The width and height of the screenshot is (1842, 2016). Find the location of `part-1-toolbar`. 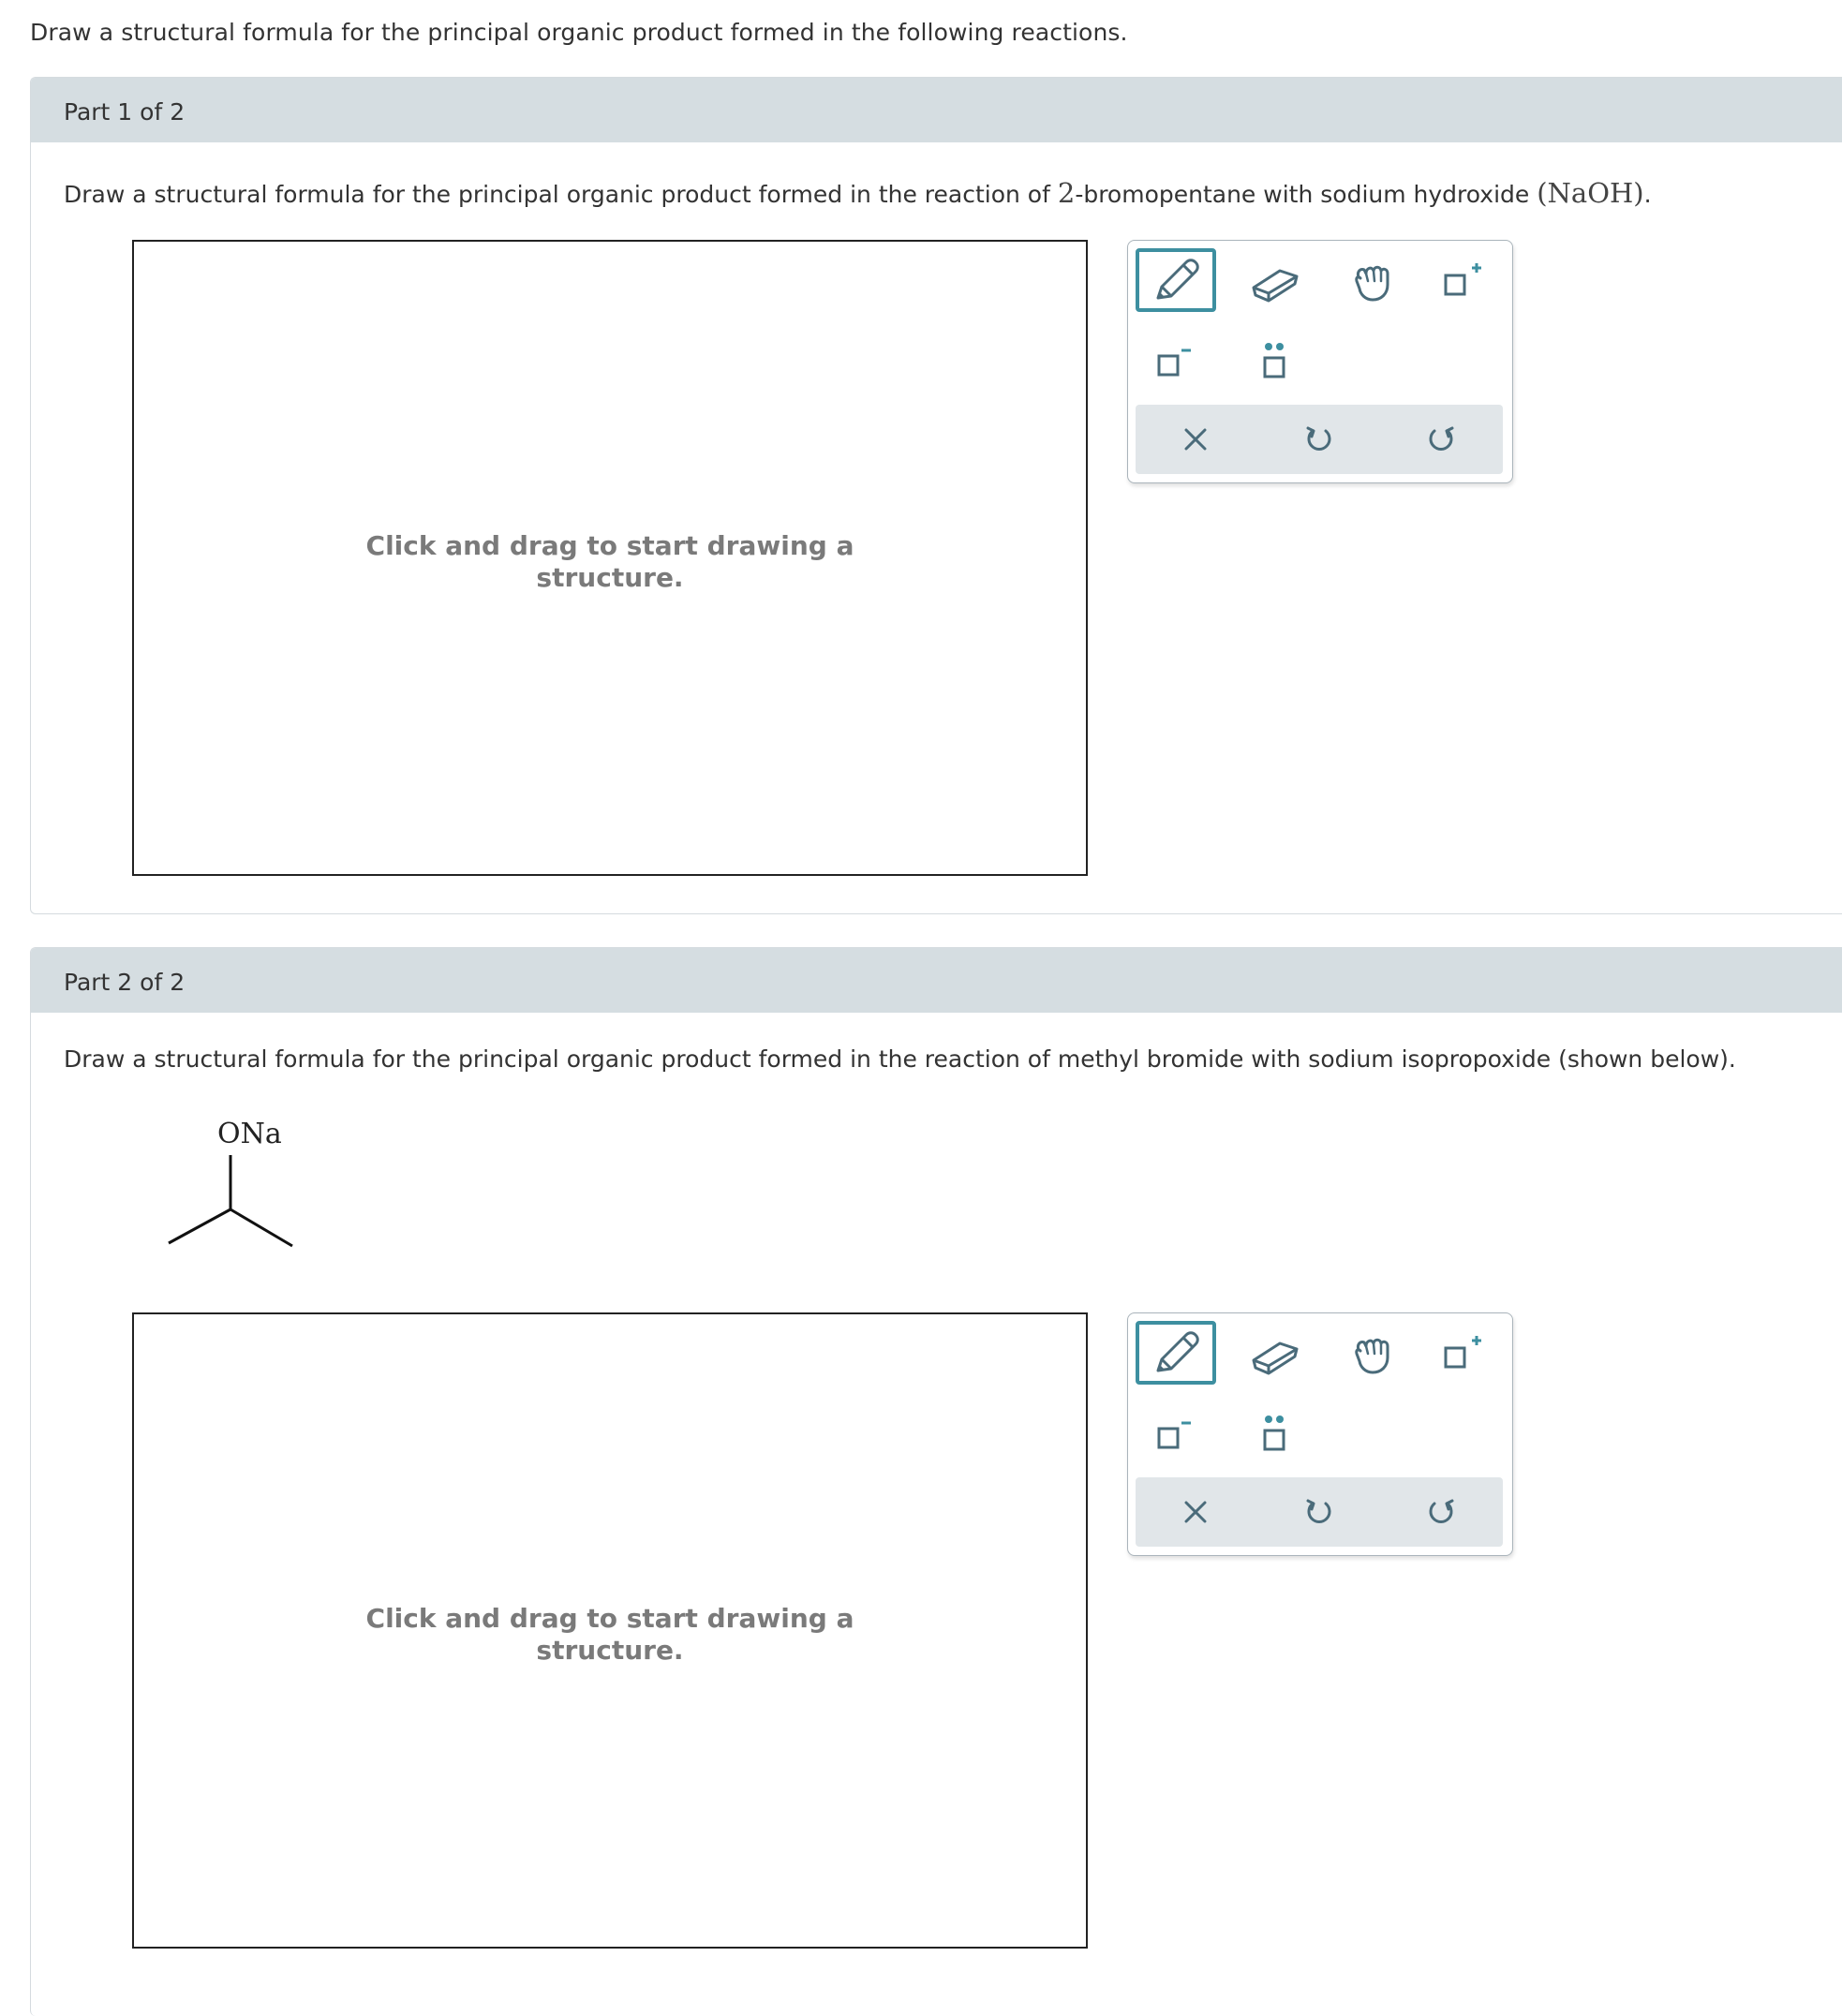

part-1-toolbar is located at coordinates (1320, 361).